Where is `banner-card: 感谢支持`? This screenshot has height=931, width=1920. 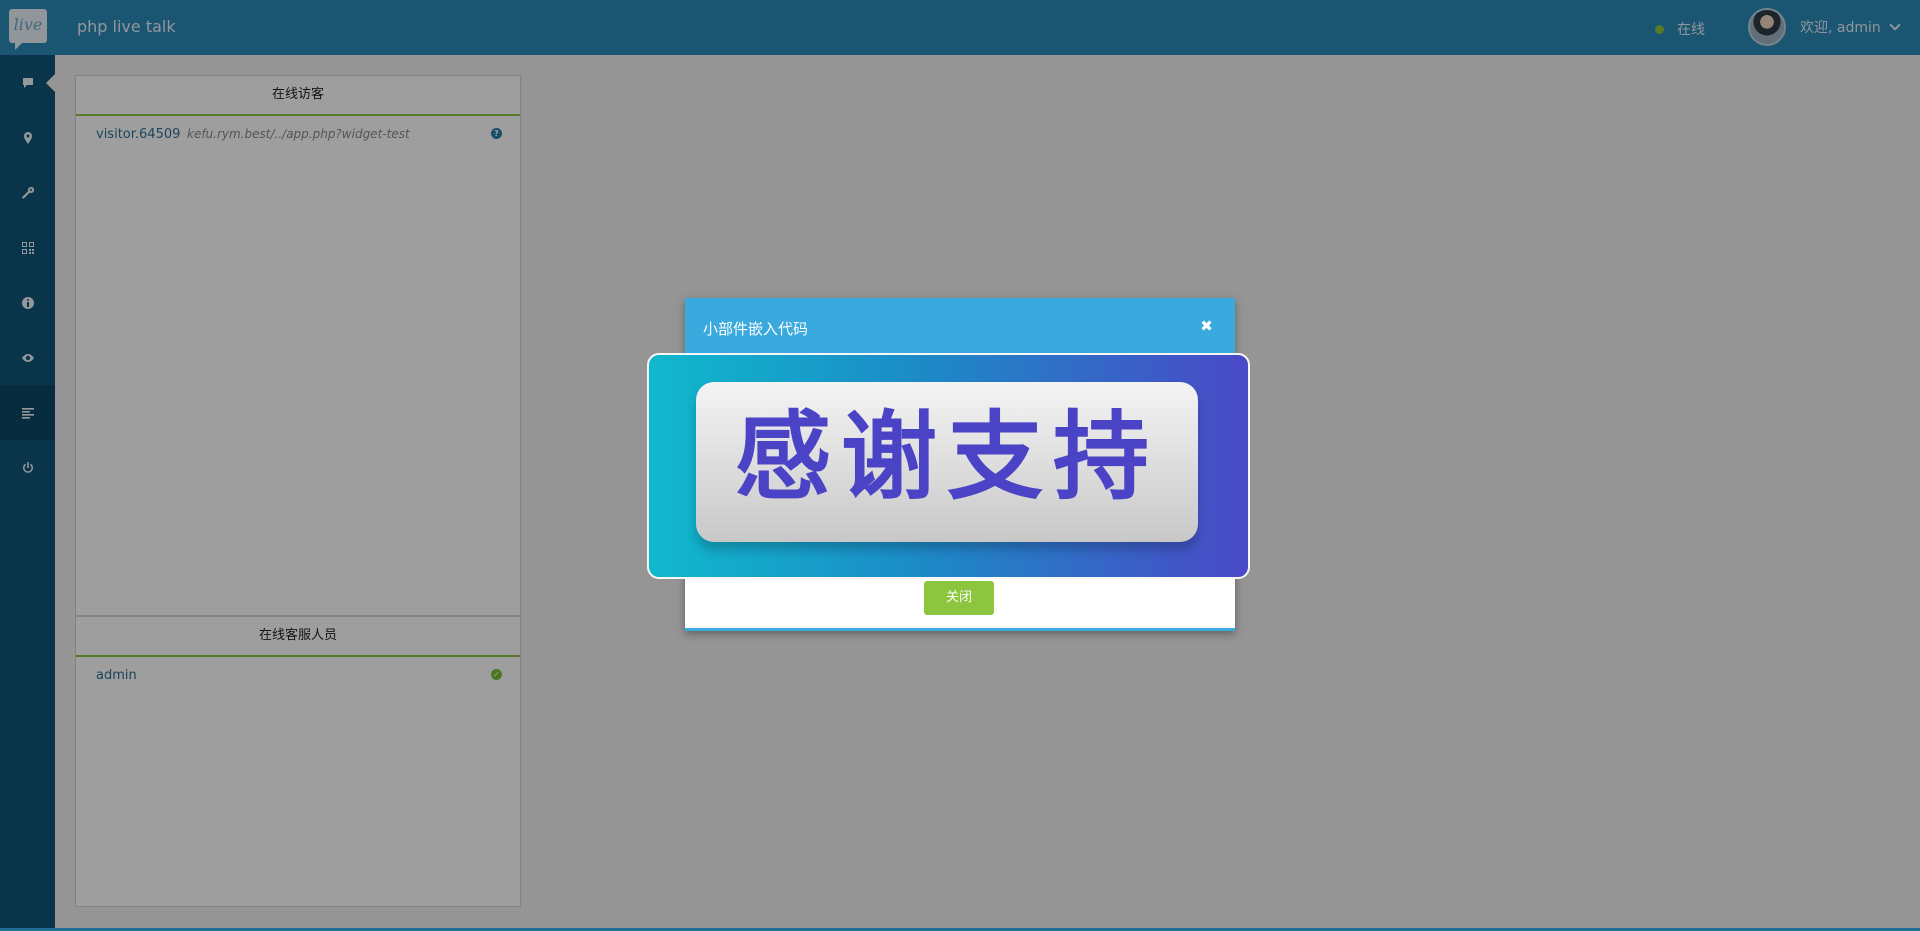
banner-card: 感谢支持 is located at coordinates (947, 462).